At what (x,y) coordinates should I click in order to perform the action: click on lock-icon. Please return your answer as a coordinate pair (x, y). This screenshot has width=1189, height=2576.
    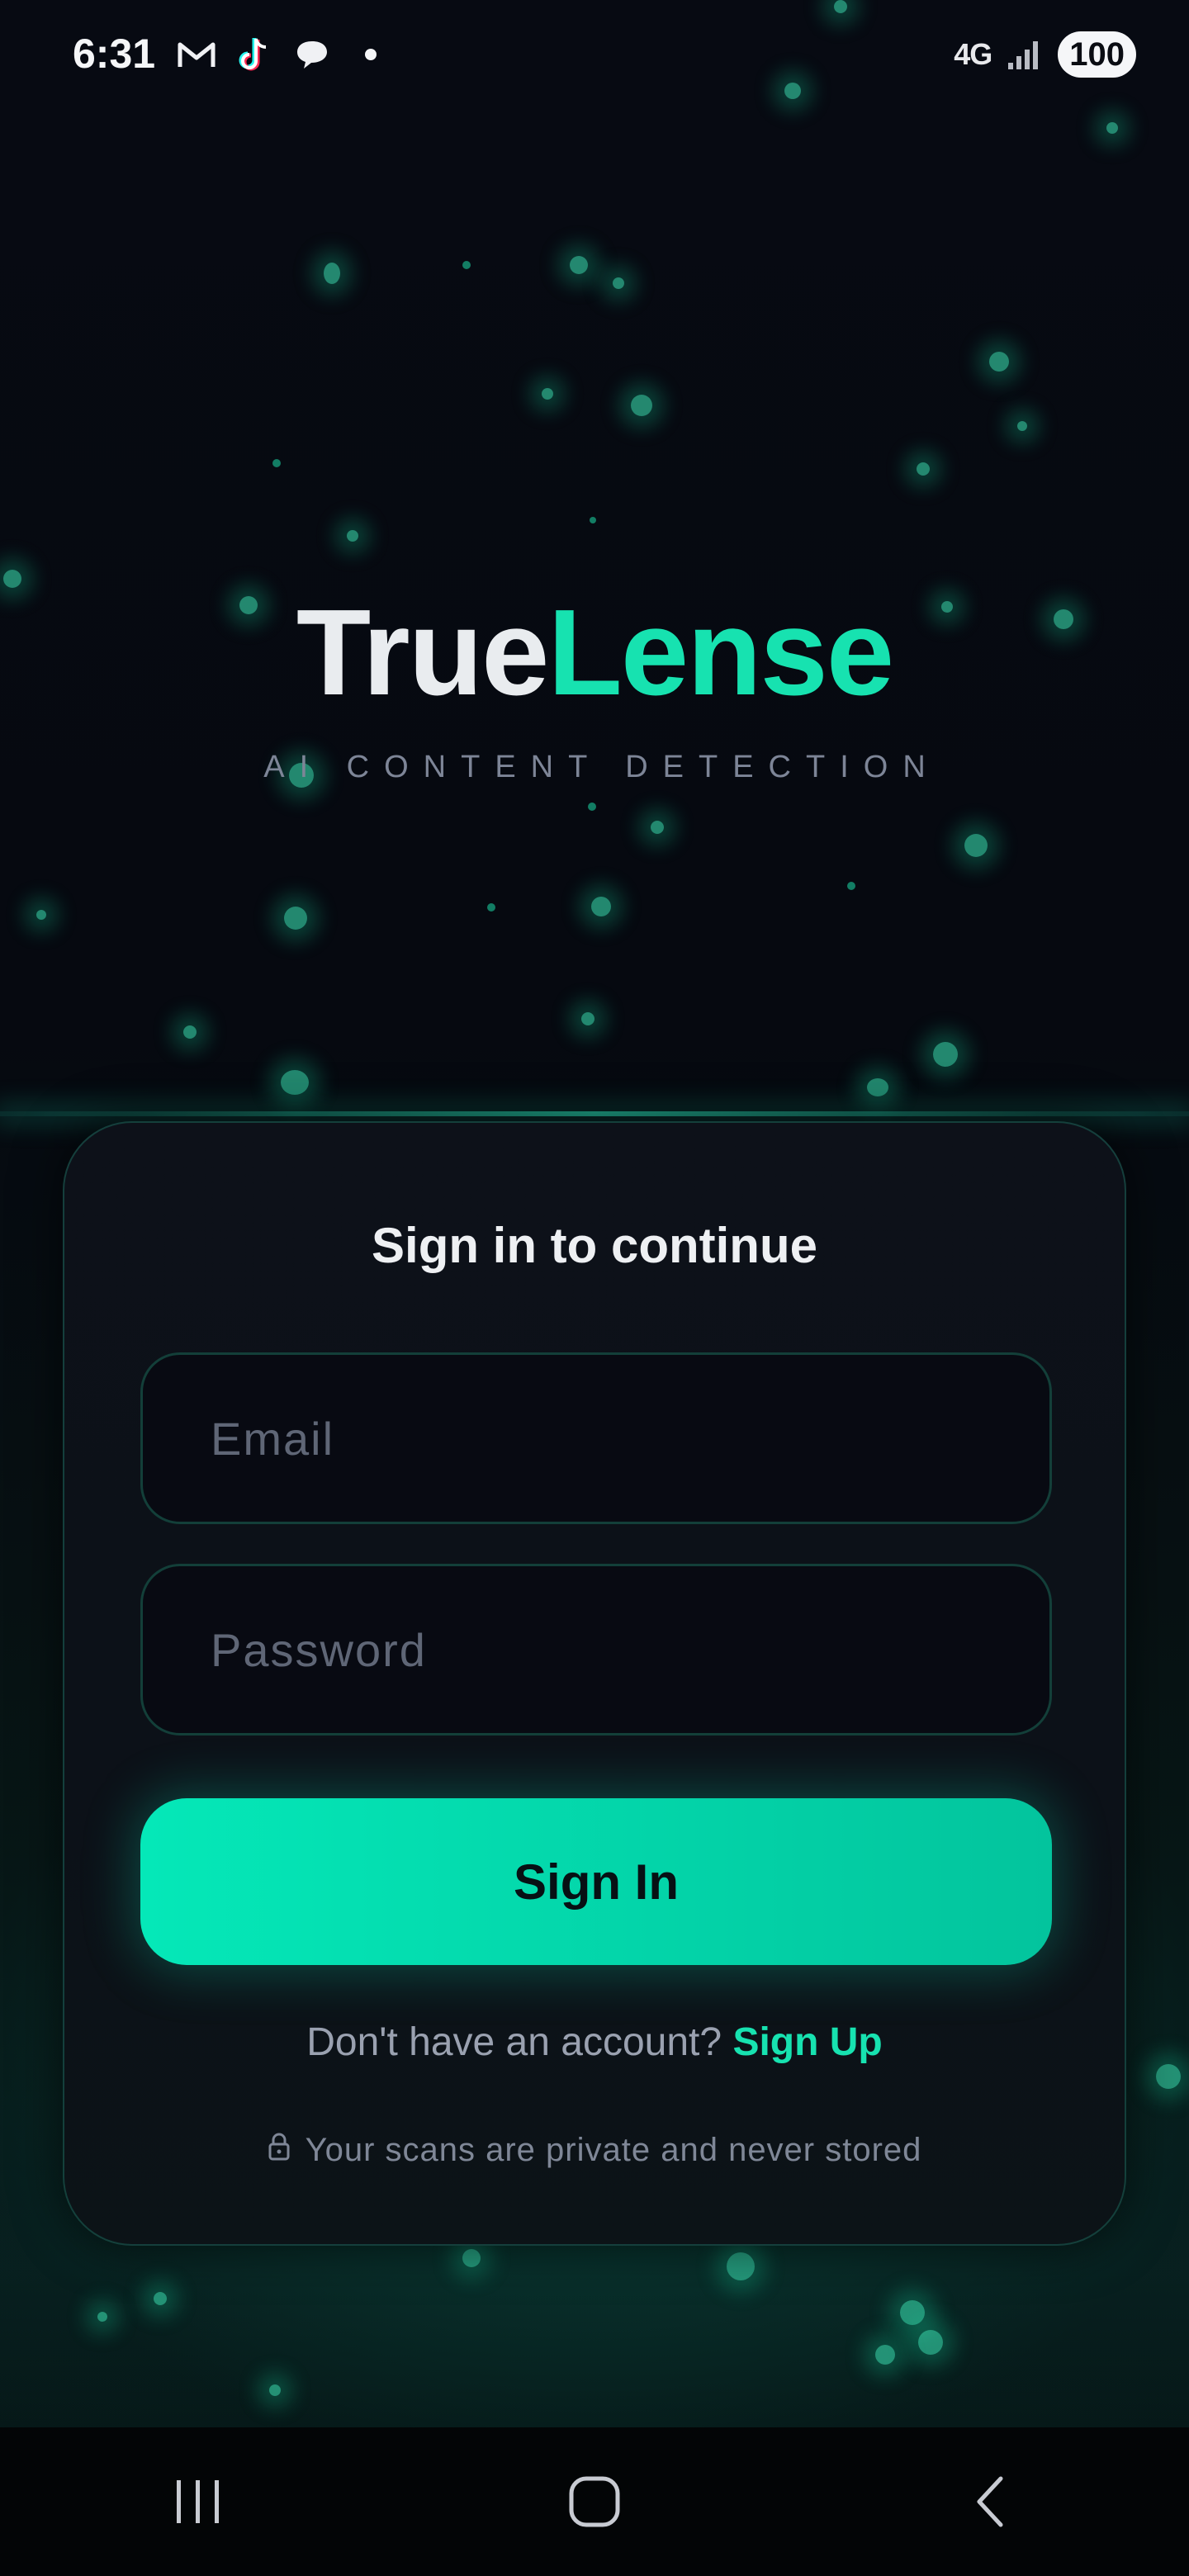
    Looking at the image, I should click on (279, 2150).